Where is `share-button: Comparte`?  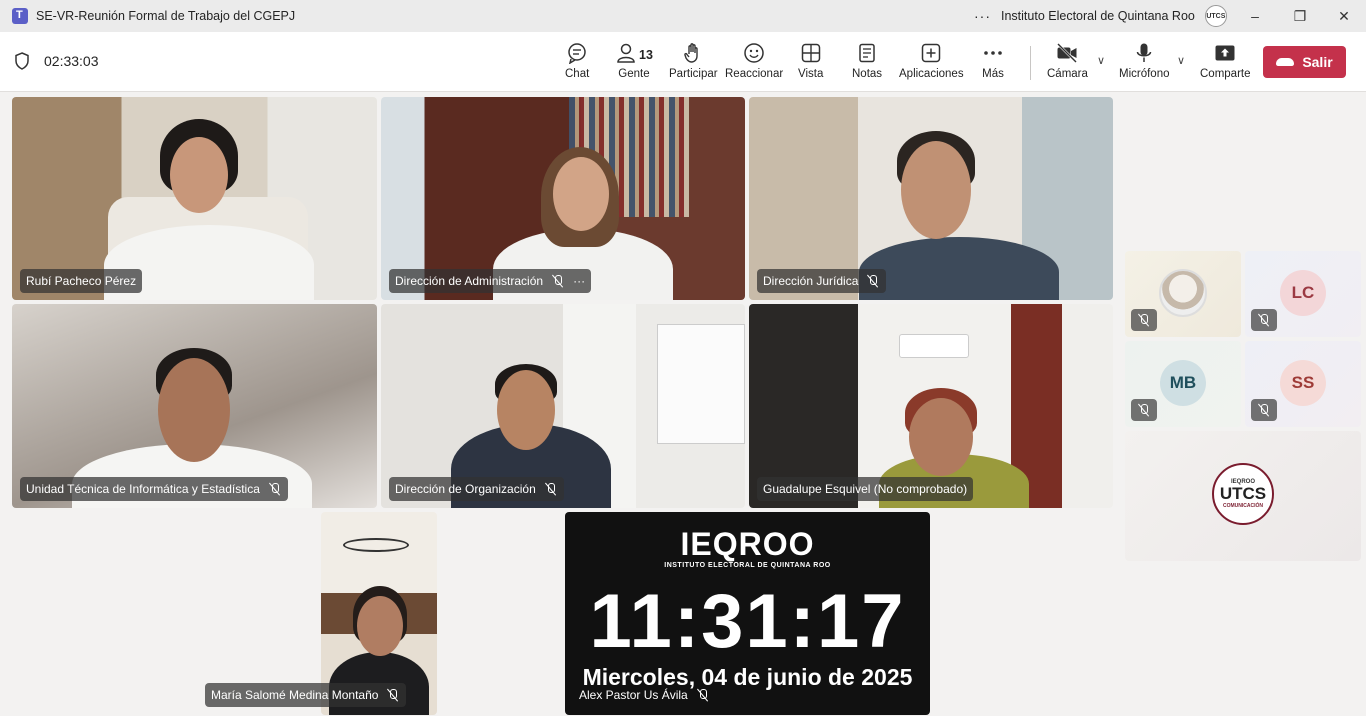
share-button: Comparte is located at coordinates (1225, 61).